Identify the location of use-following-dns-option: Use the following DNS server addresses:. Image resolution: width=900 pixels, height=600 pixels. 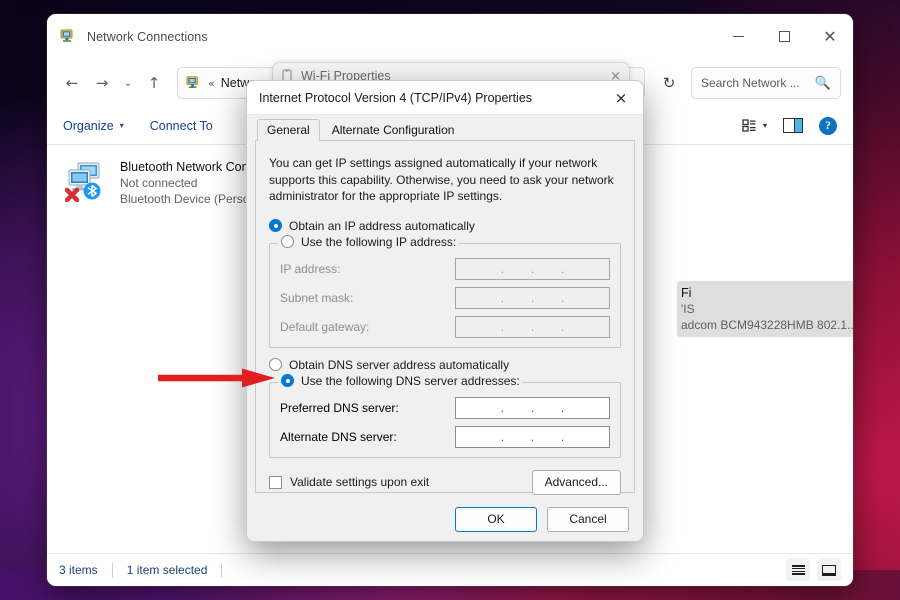
(400, 380).